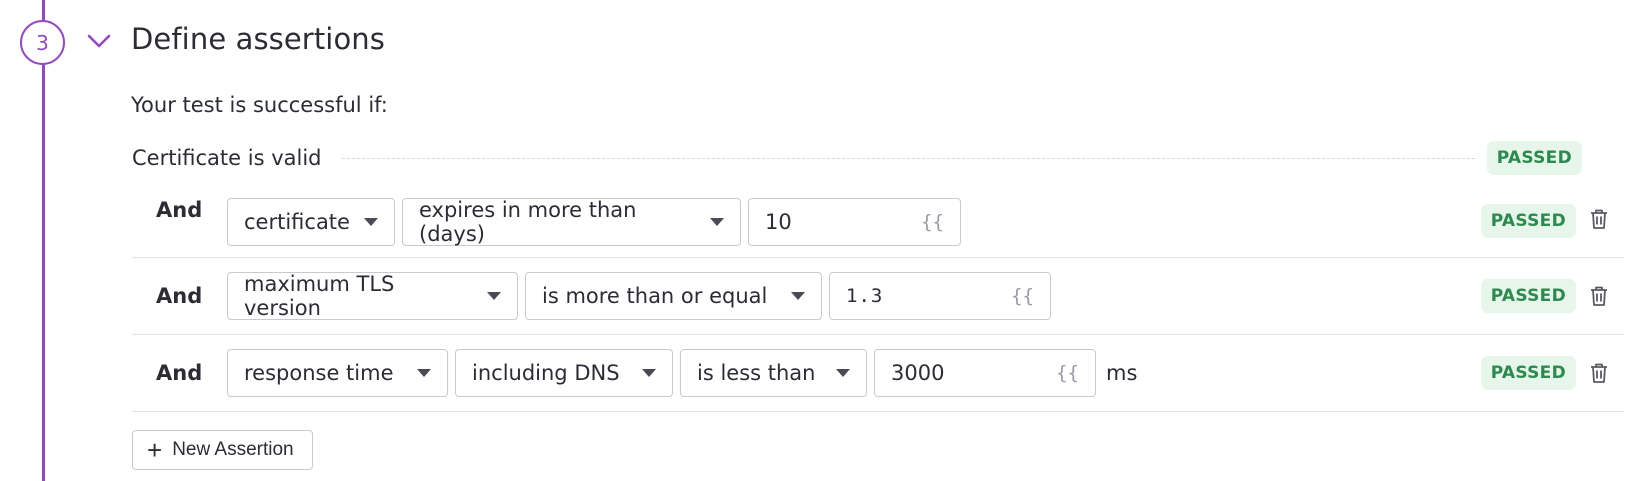 The height and width of the screenshot is (481, 1644). Describe the element at coordinates (778, 222) in the screenshot. I see `value-input-text: 10` at that location.